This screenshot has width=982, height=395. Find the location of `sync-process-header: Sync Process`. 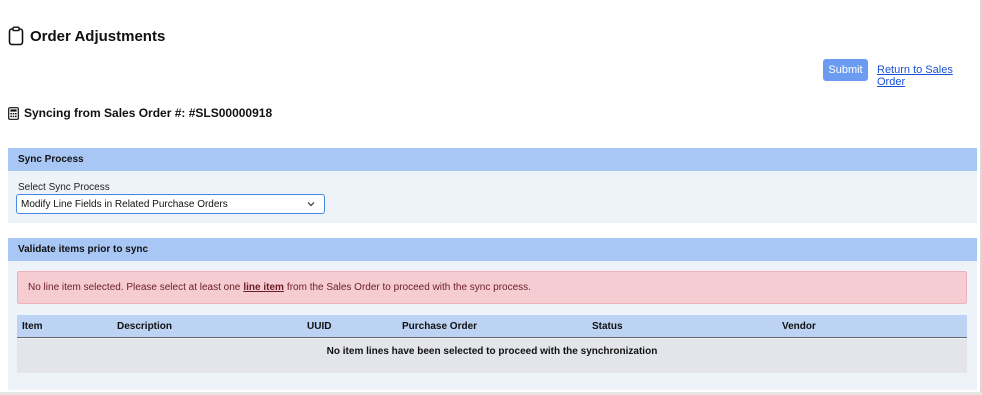

sync-process-header: Sync Process is located at coordinates (492, 159).